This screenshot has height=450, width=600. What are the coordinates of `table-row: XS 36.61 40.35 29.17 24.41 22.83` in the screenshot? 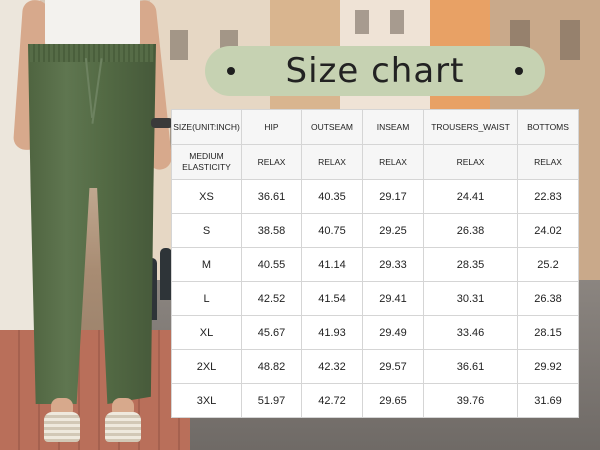 It's located at (375, 196).